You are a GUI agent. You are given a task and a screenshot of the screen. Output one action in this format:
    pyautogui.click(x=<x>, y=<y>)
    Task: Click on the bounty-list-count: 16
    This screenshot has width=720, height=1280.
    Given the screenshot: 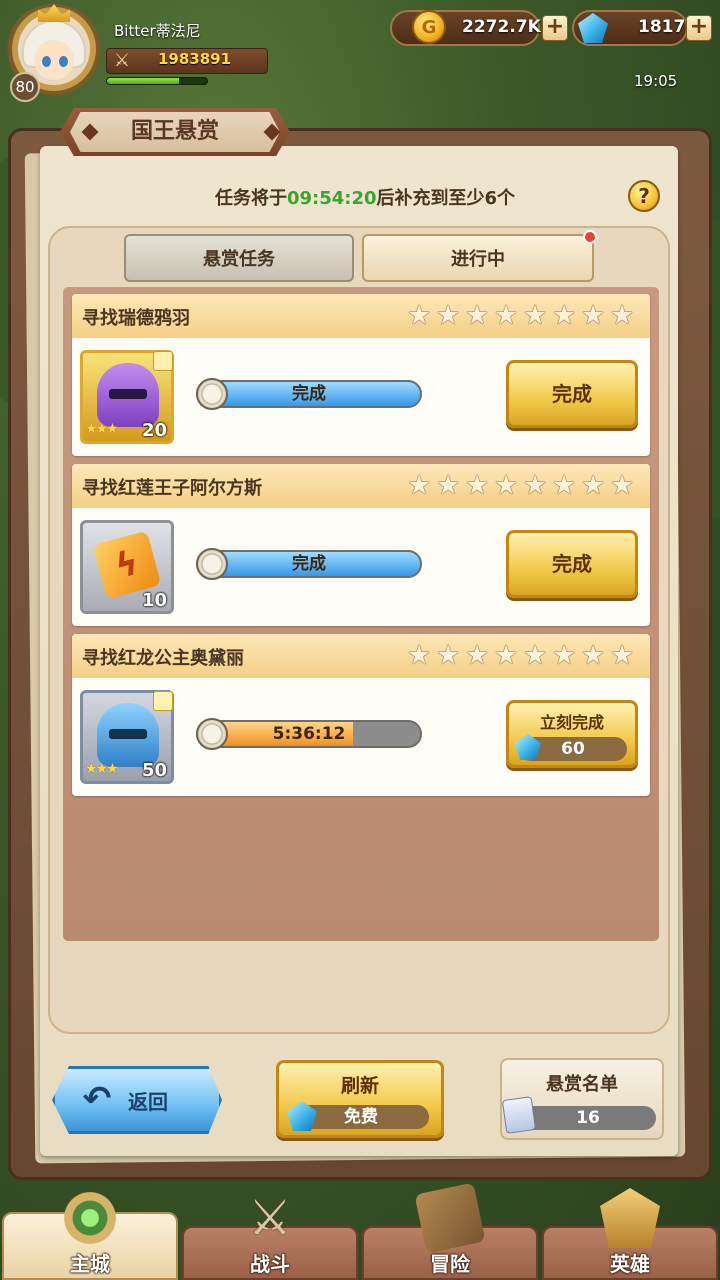 What is the action you would take?
    pyautogui.click(x=588, y=1118)
    